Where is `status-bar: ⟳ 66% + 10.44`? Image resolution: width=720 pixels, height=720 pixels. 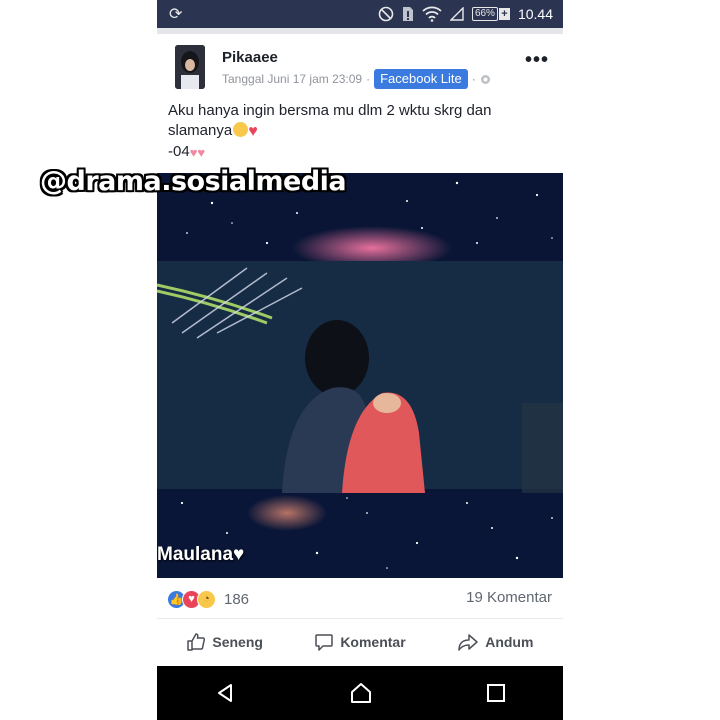
status-bar: ⟳ 66% + 10.44 is located at coordinates (360, 14).